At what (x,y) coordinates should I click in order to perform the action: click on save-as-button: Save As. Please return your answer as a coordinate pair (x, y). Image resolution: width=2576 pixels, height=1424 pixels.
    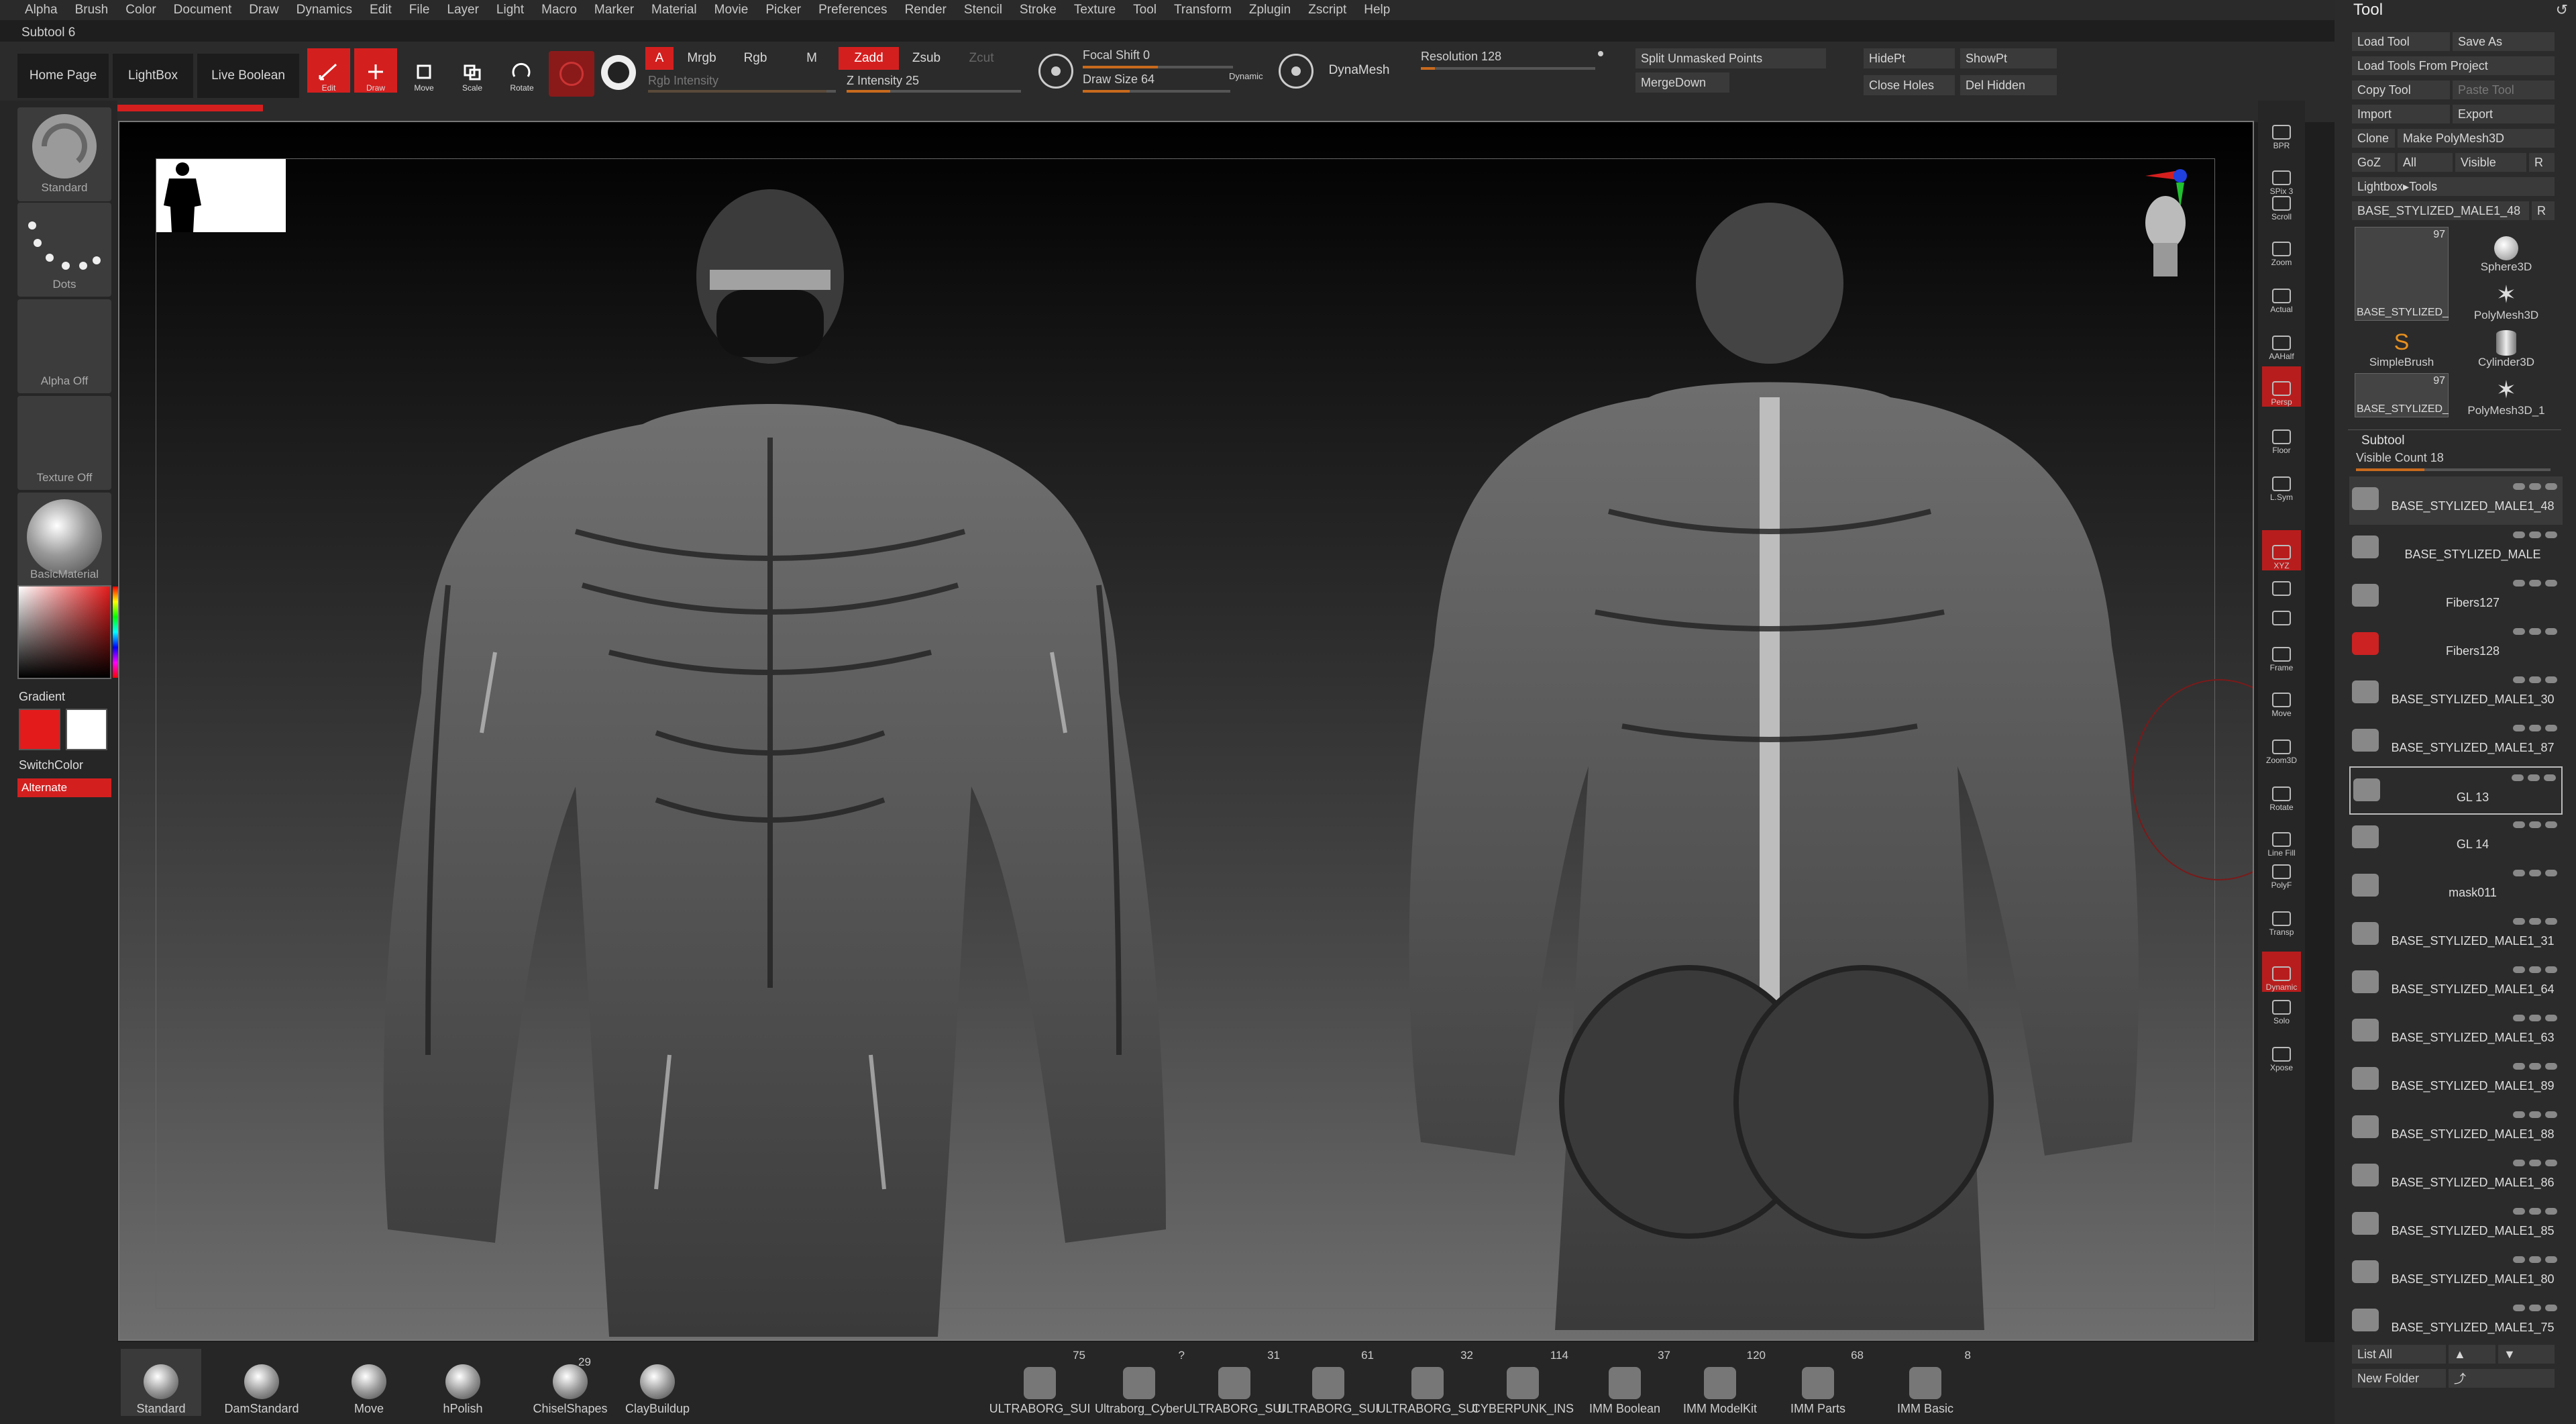
    Looking at the image, I should click on (2504, 41).